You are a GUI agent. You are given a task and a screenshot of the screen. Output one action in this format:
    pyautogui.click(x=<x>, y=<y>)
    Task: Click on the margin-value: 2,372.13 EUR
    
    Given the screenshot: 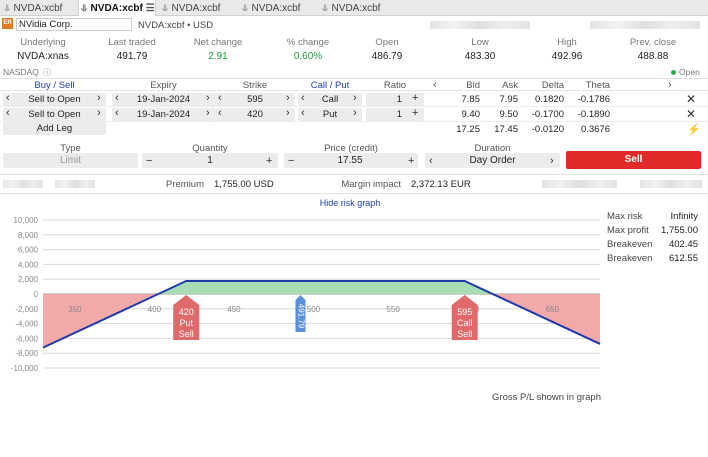 What is the action you would take?
    pyautogui.click(x=441, y=184)
    